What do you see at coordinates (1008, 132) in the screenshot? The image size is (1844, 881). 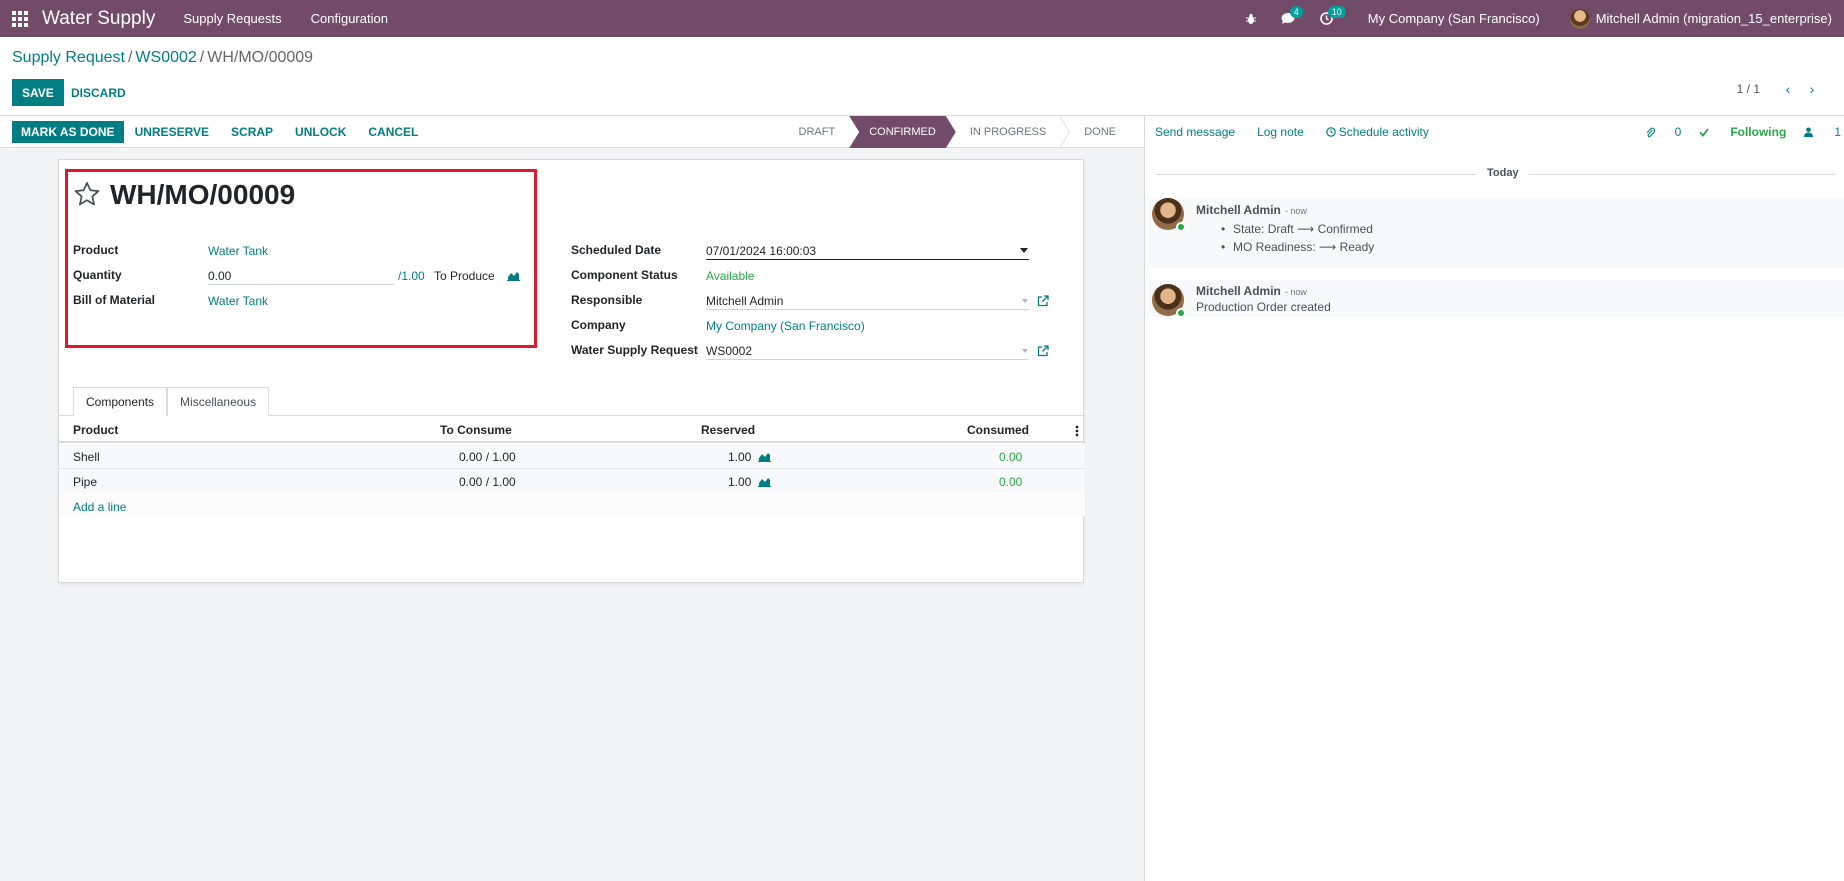 I see `stage-in-progress: IN PROGRESS` at bounding box center [1008, 132].